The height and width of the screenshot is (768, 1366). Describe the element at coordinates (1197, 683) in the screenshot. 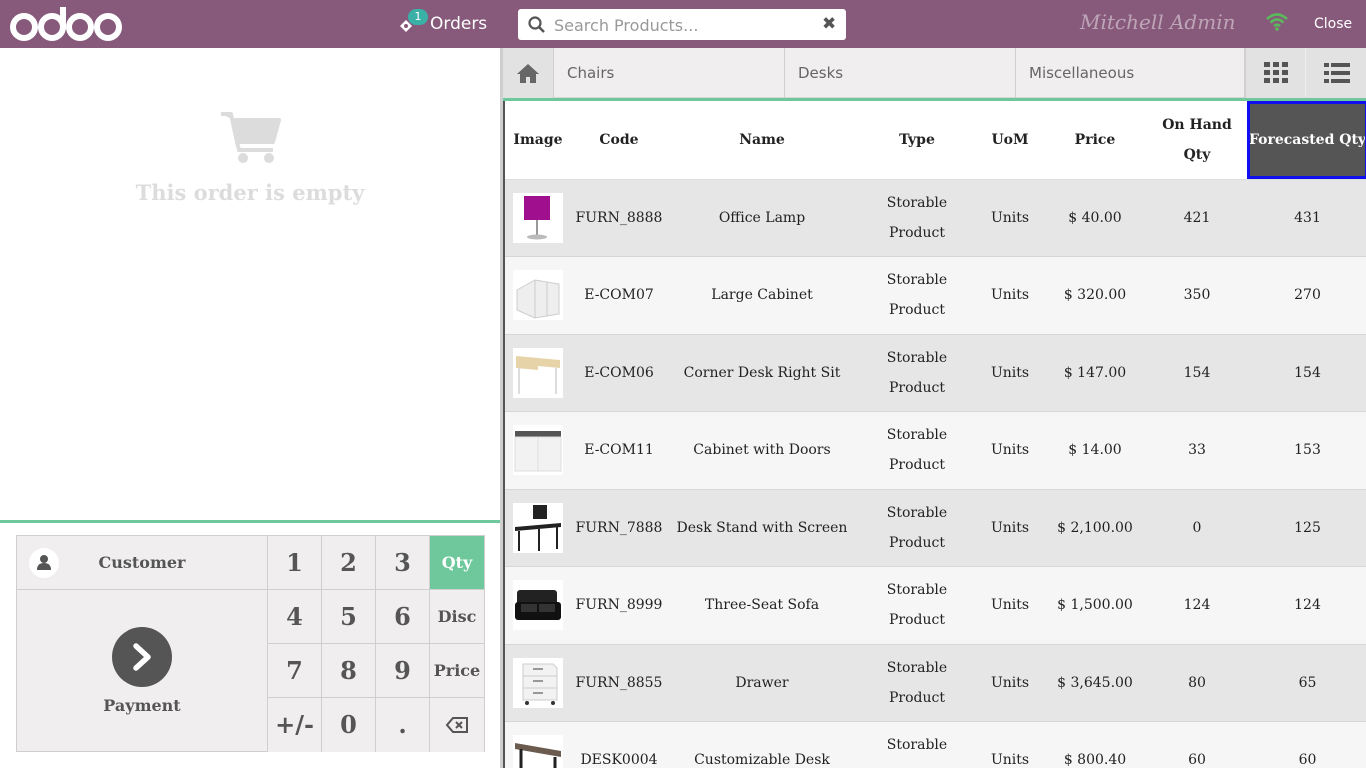

I see `product-on-hand-qty: 80` at that location.